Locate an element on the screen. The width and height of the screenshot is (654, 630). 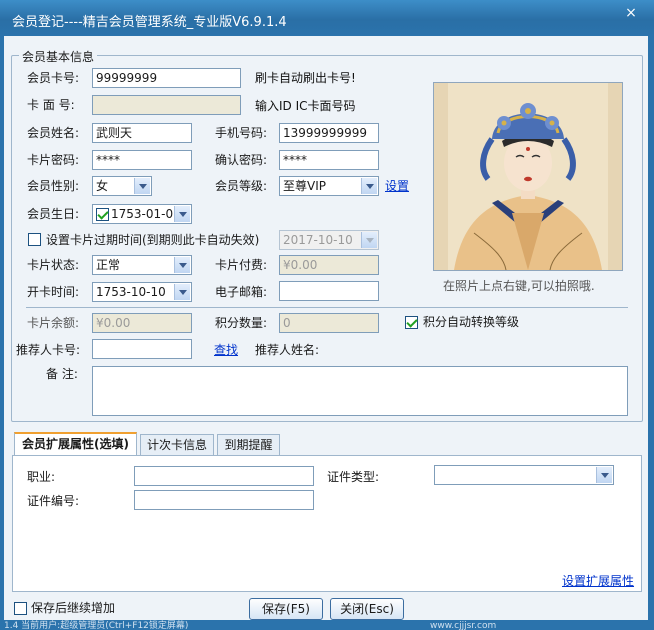
card-no-label: 会员卡号: is located at coordinates (53, 78).